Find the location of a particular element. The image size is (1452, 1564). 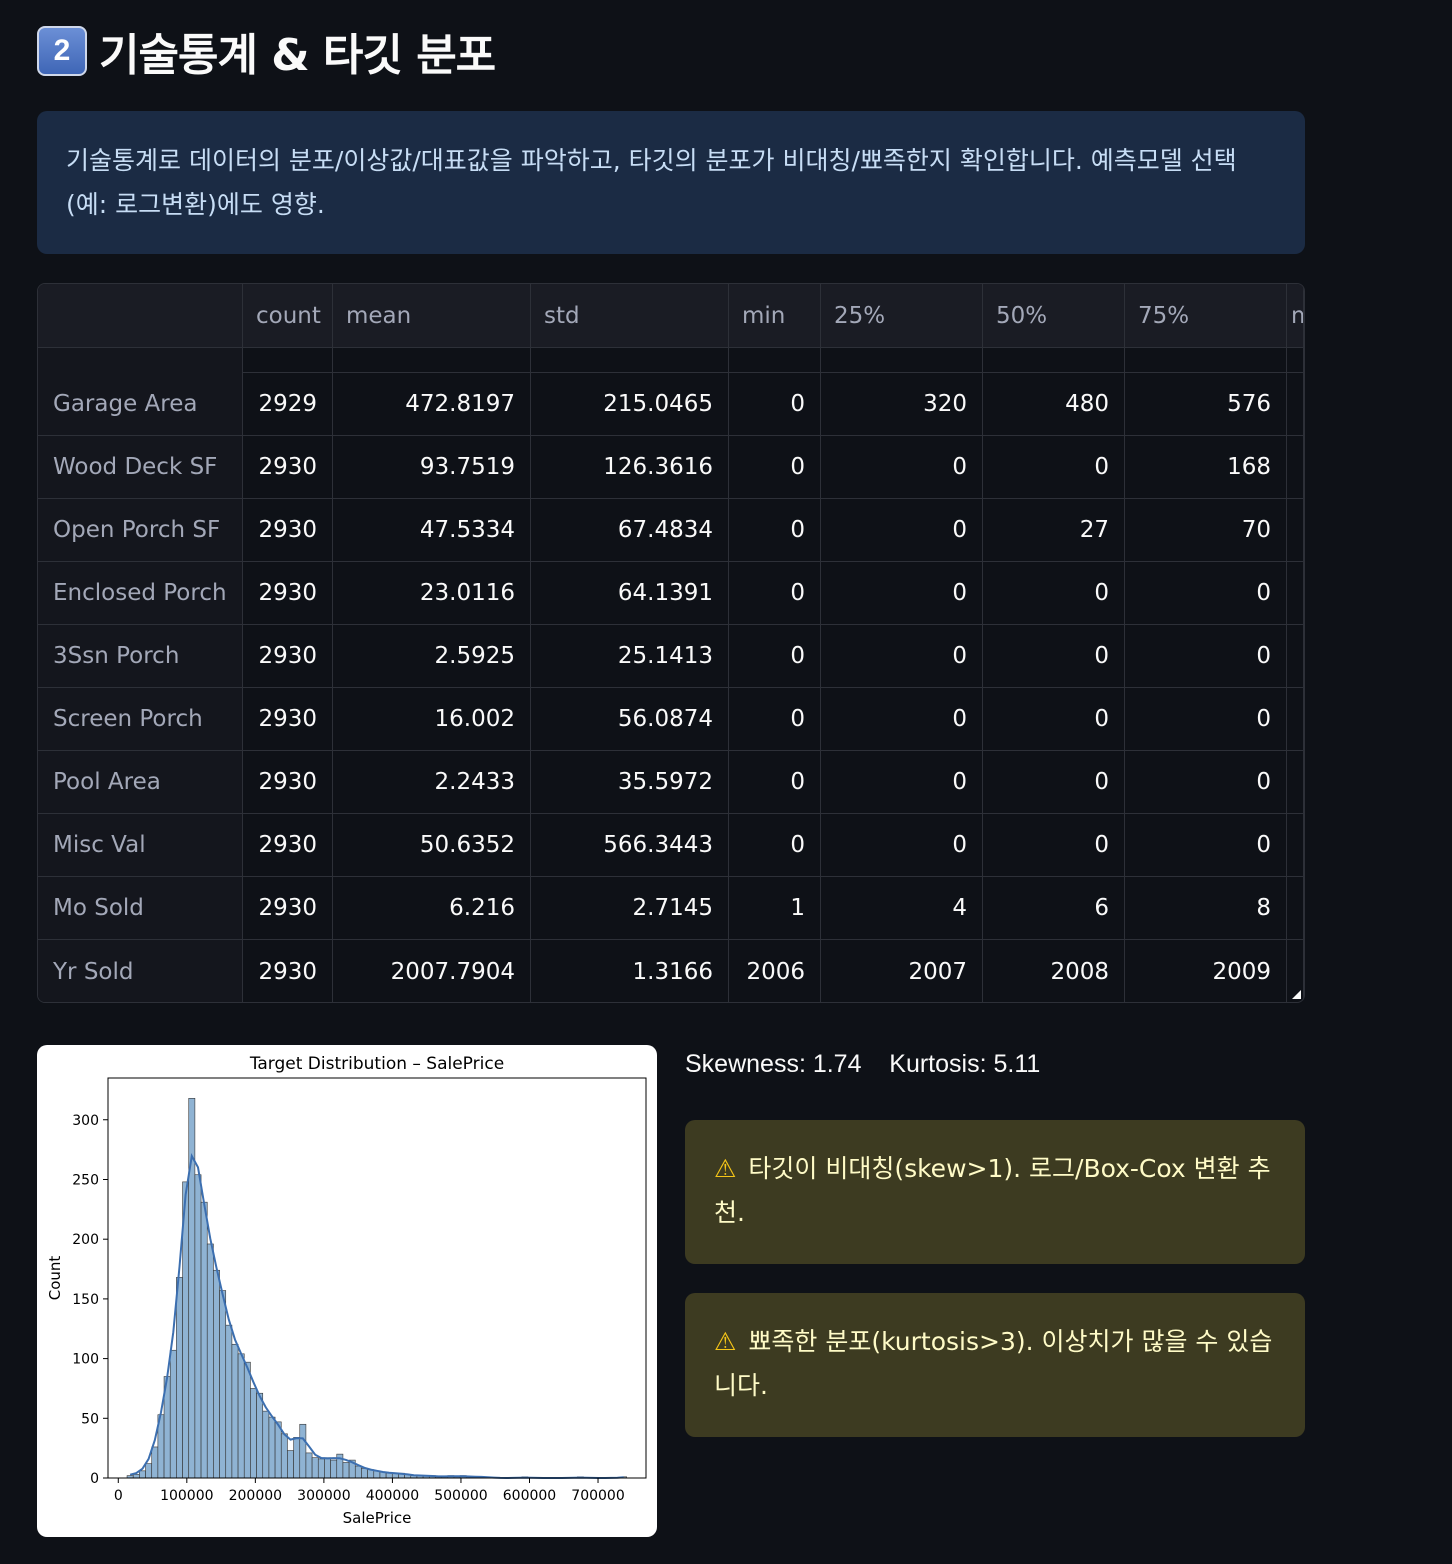

cell-mean: 47.5334 is located at coordinates (432, 530).